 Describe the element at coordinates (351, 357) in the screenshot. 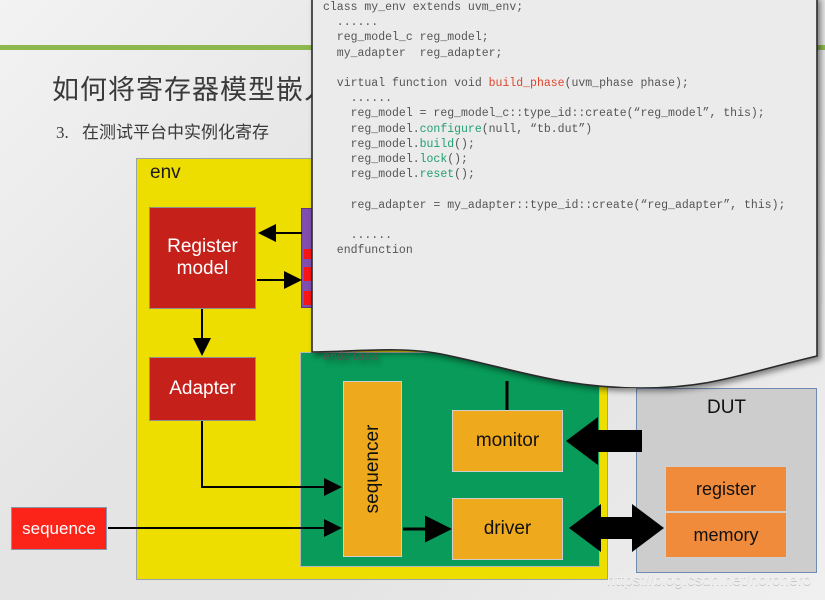

I see `code-line: endclass` at that location.